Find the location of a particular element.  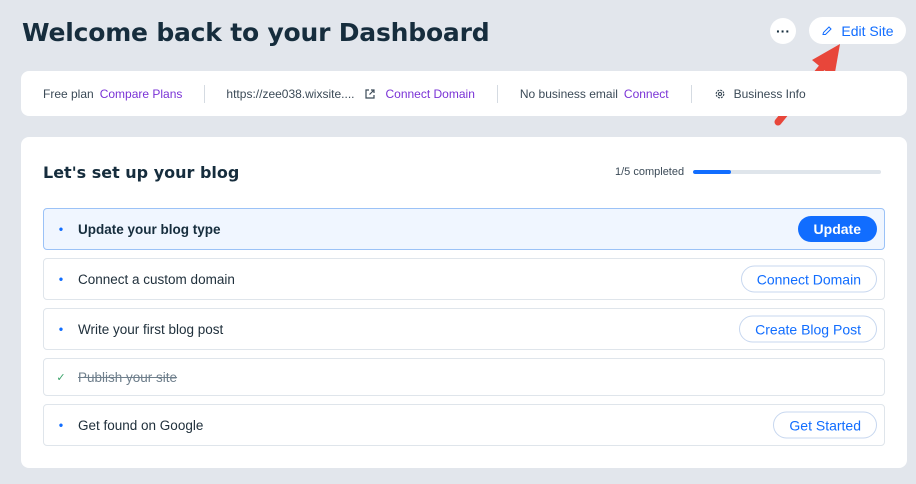

step-label: Update your blog type is located at coordinates (149, 229).